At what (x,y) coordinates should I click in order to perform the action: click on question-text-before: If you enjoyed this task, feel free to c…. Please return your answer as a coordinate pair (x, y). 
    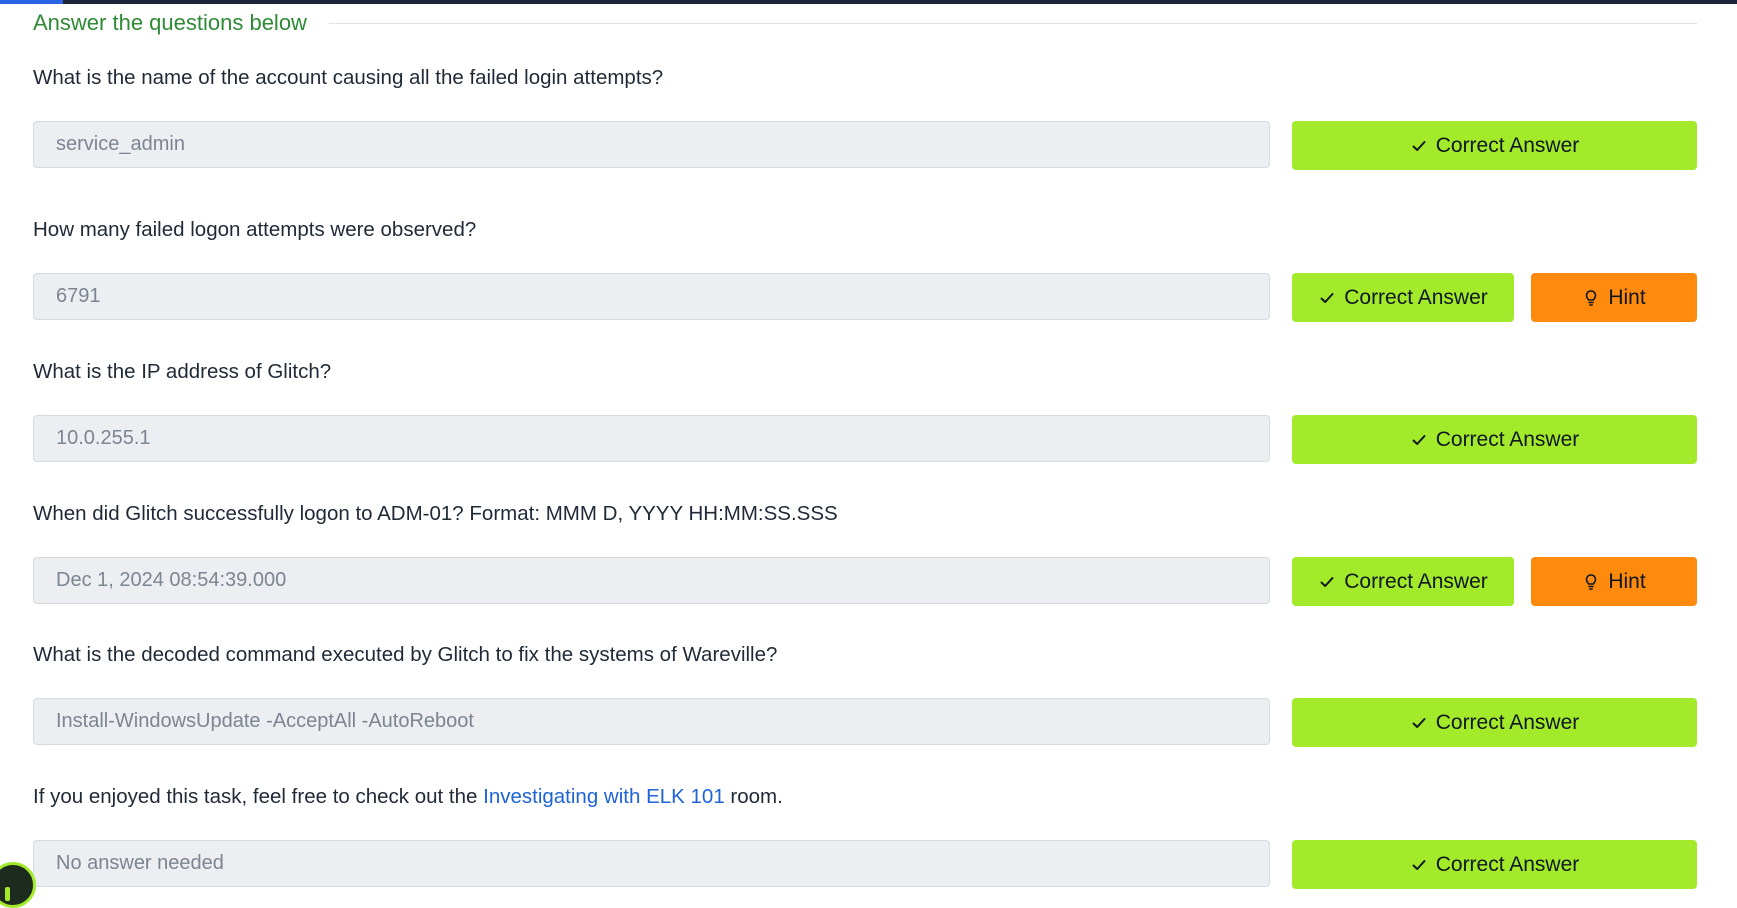
    Looking at the image, I should click on (258, 796).